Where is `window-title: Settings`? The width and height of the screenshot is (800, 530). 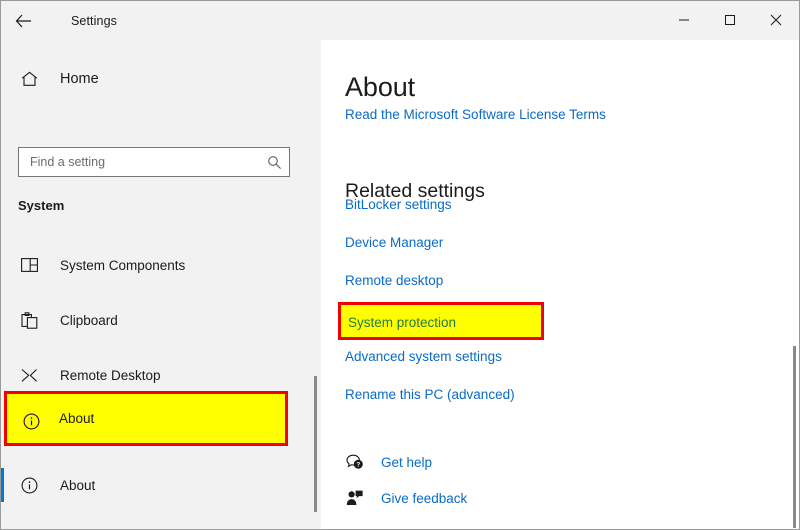
window-title: Settings is located at coordinates (94, 20).